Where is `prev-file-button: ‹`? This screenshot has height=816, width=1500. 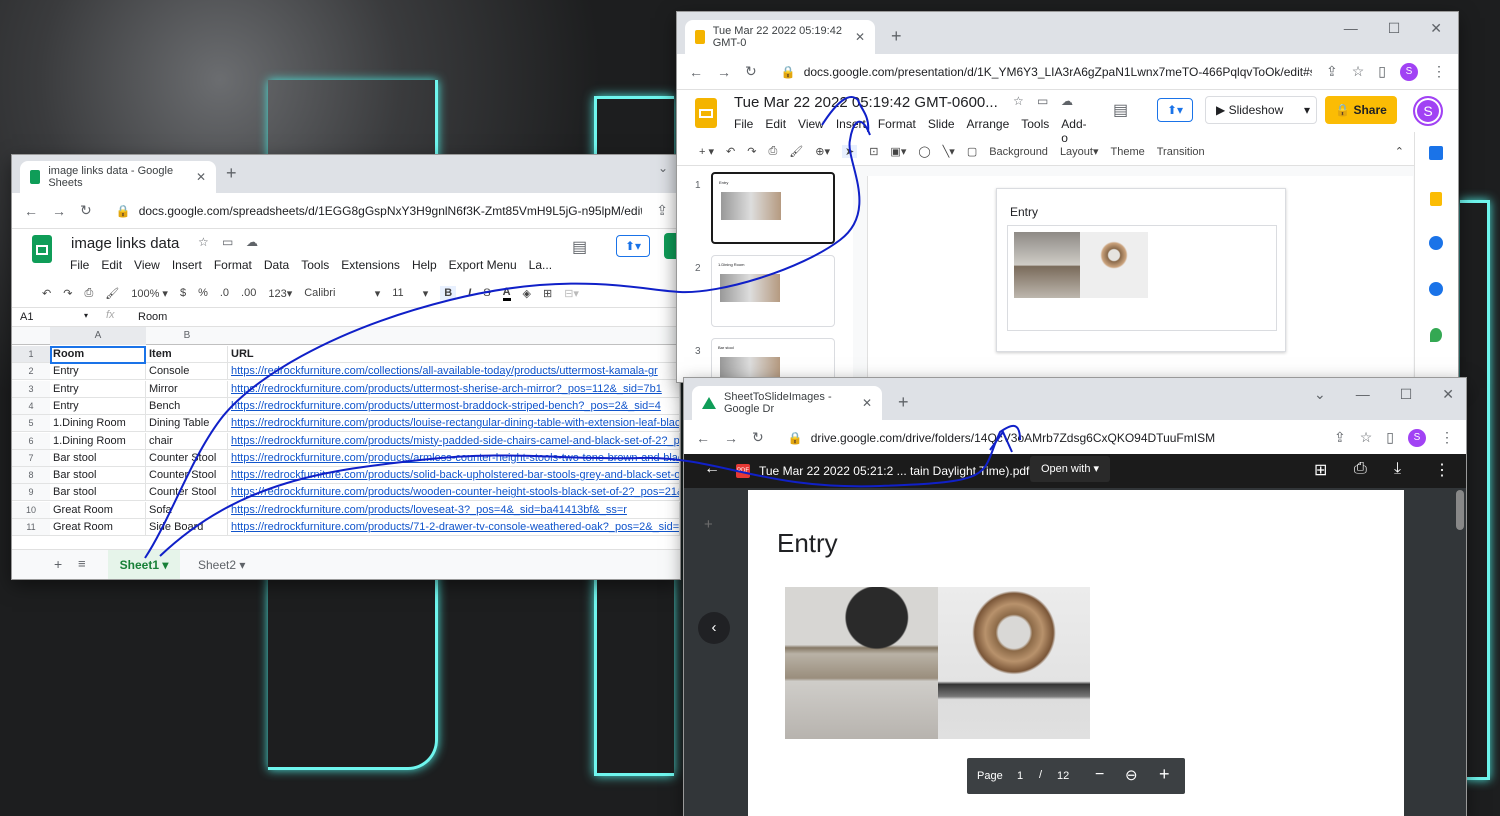 prev-file-button: ‹ is located at coordinates (714, 628).